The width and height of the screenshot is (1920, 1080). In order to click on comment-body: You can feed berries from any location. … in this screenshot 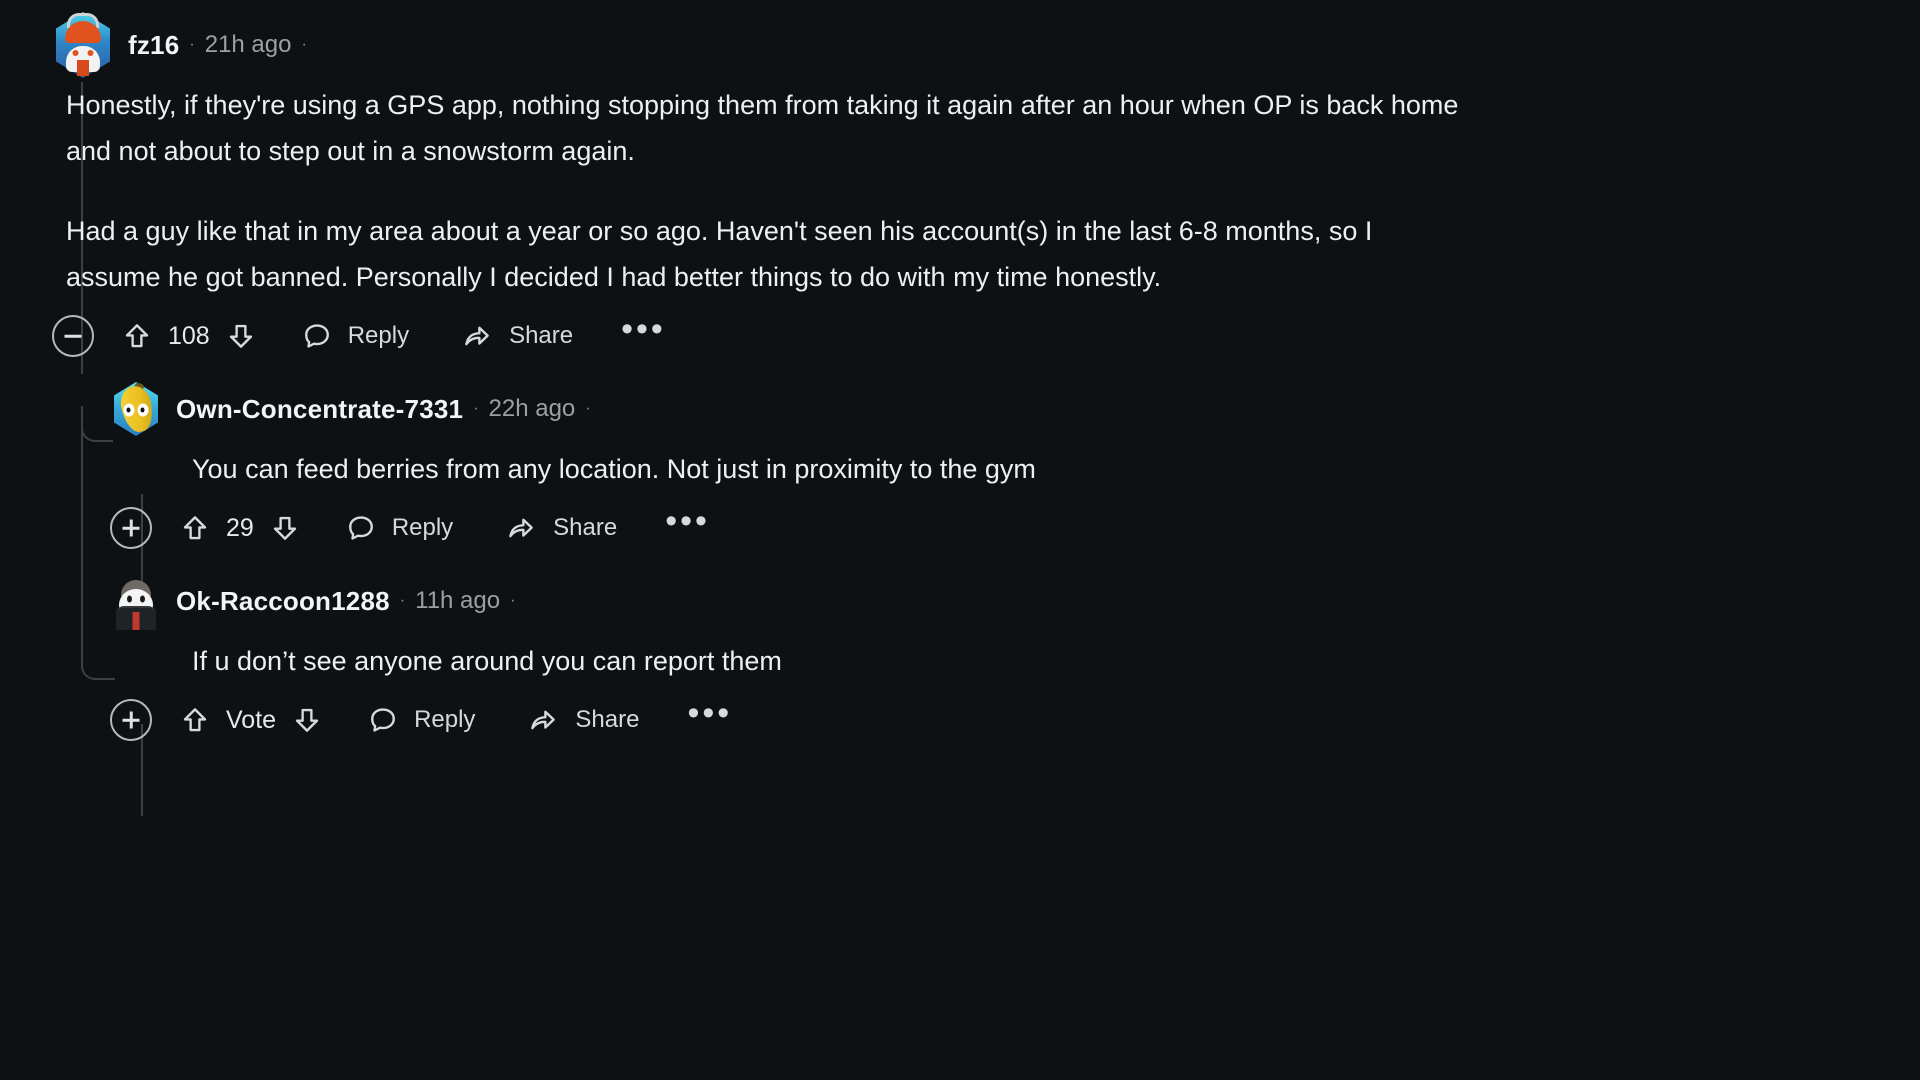, I will do `click(821, 469)`.